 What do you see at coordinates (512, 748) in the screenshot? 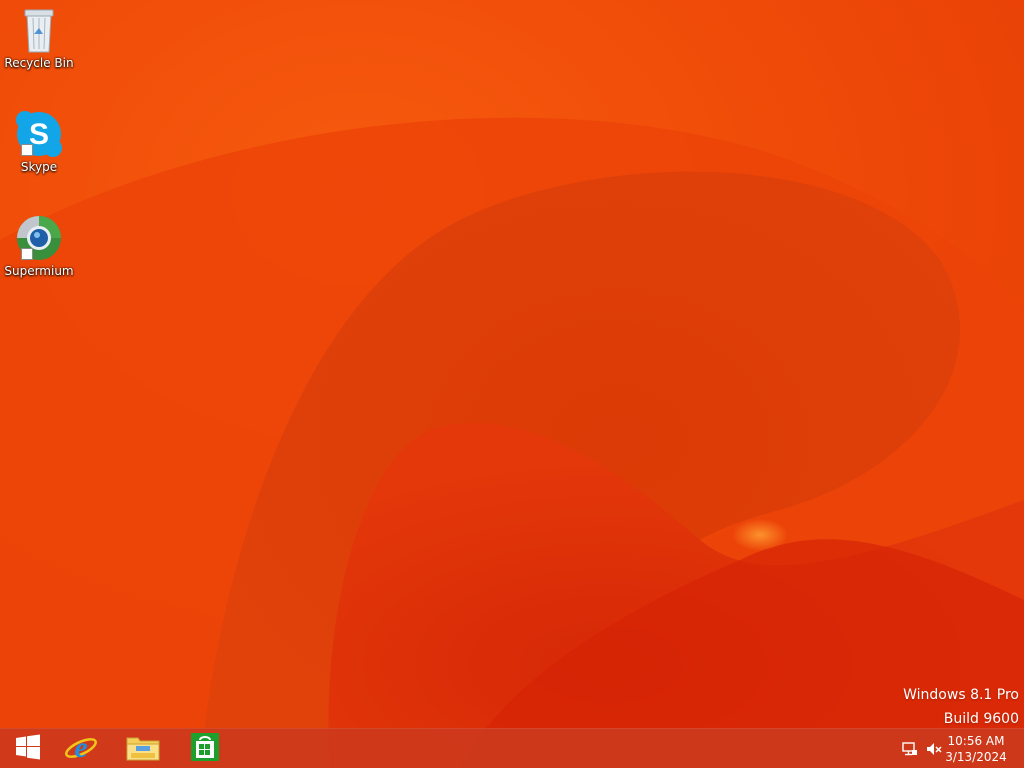
I see `taskbar: e 10:56 AM 3/13/2024` at bounding box center [512, 748].